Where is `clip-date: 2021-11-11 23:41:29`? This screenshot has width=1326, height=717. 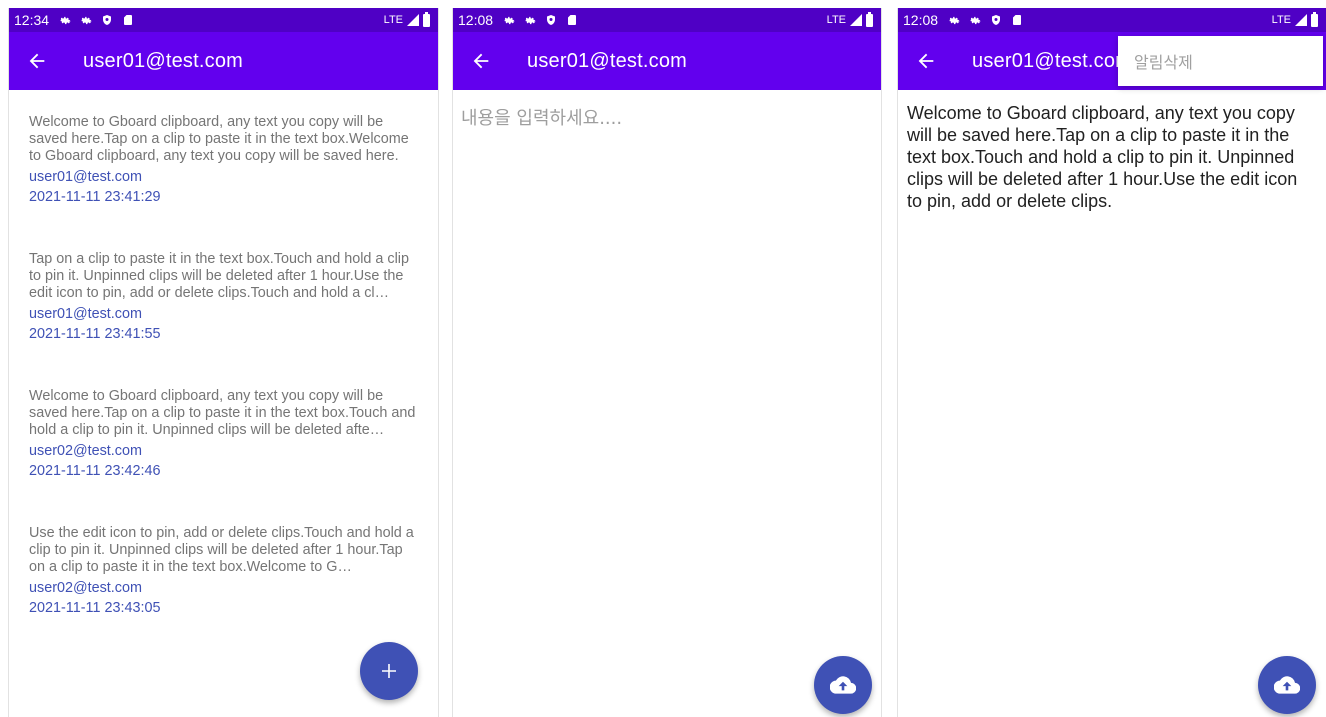
clip-date: 2021-11-11 23:41:29 is located at coordinates (95, 197).